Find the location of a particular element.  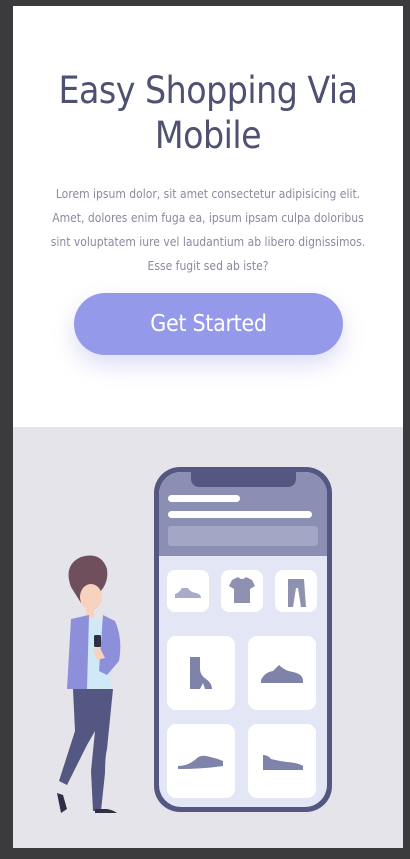

get-started-button: Get Started is located at coordinates (208, 324).